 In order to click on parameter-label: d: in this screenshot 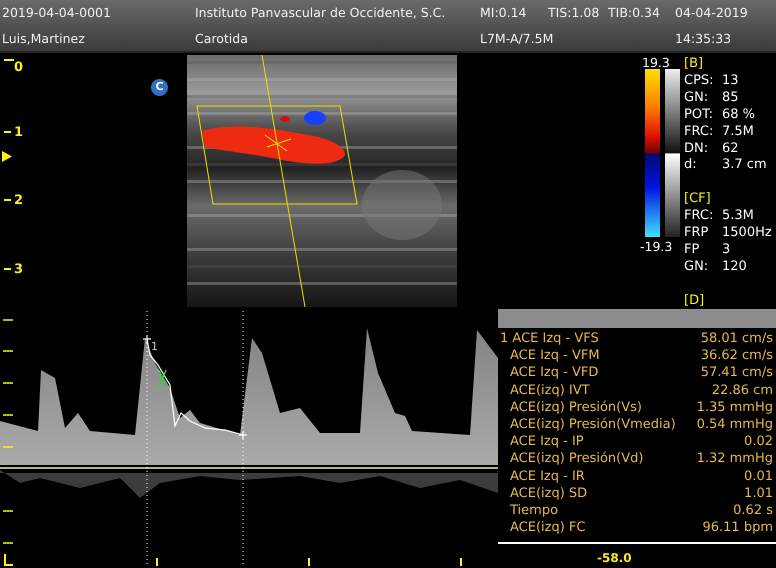, I will do `click(691, 165)`.